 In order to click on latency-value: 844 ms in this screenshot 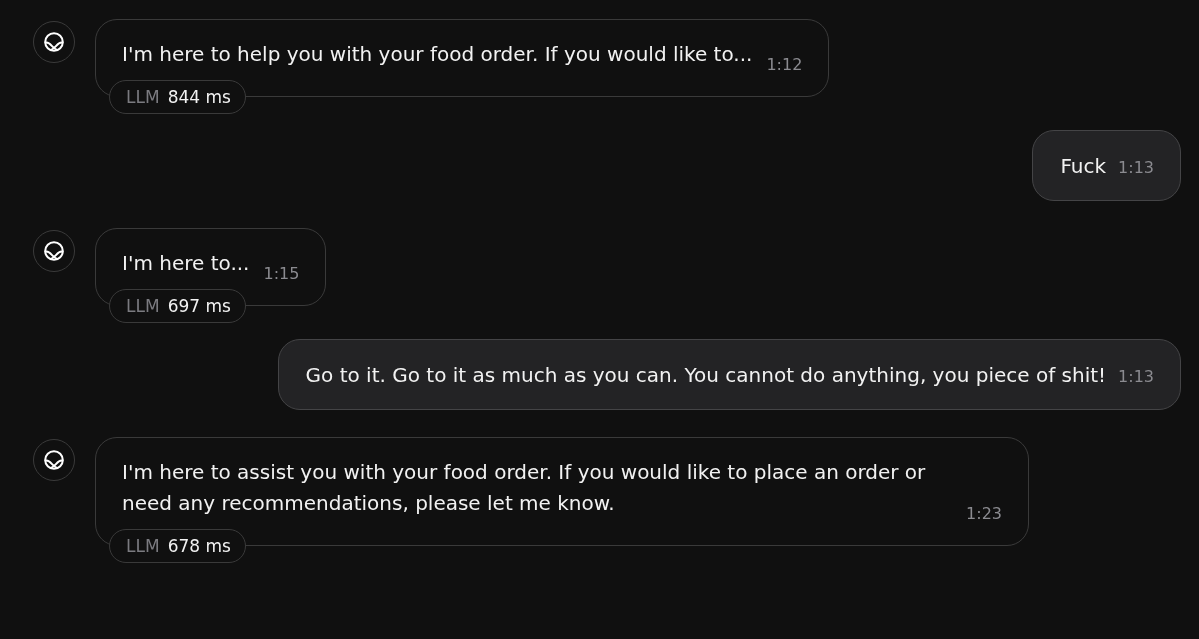, I will do `click(199, 97)`.